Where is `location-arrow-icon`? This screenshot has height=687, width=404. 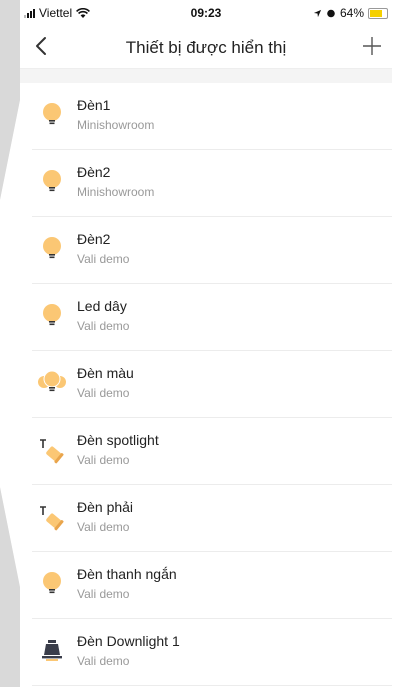 location-arrow-icon is located at coordinates (317, 13).